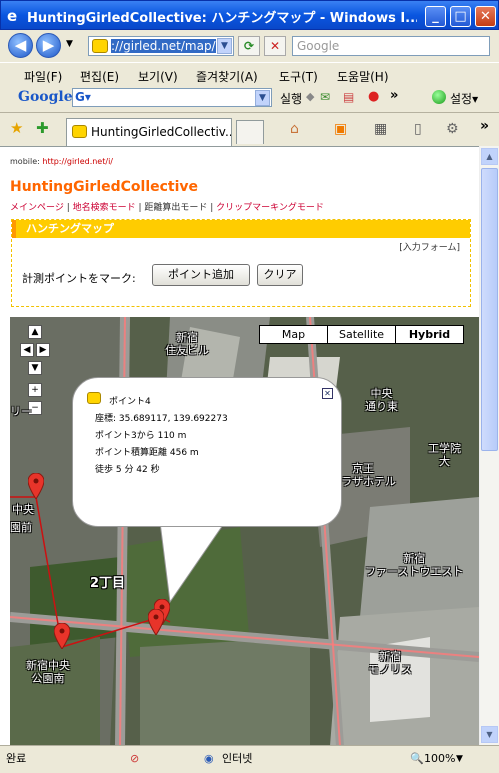 This screenshot has width=499, height=773. Describe the element at coordinates (348, 97) in the screenshot. I see `bookmark-icon: ▤` at that location.